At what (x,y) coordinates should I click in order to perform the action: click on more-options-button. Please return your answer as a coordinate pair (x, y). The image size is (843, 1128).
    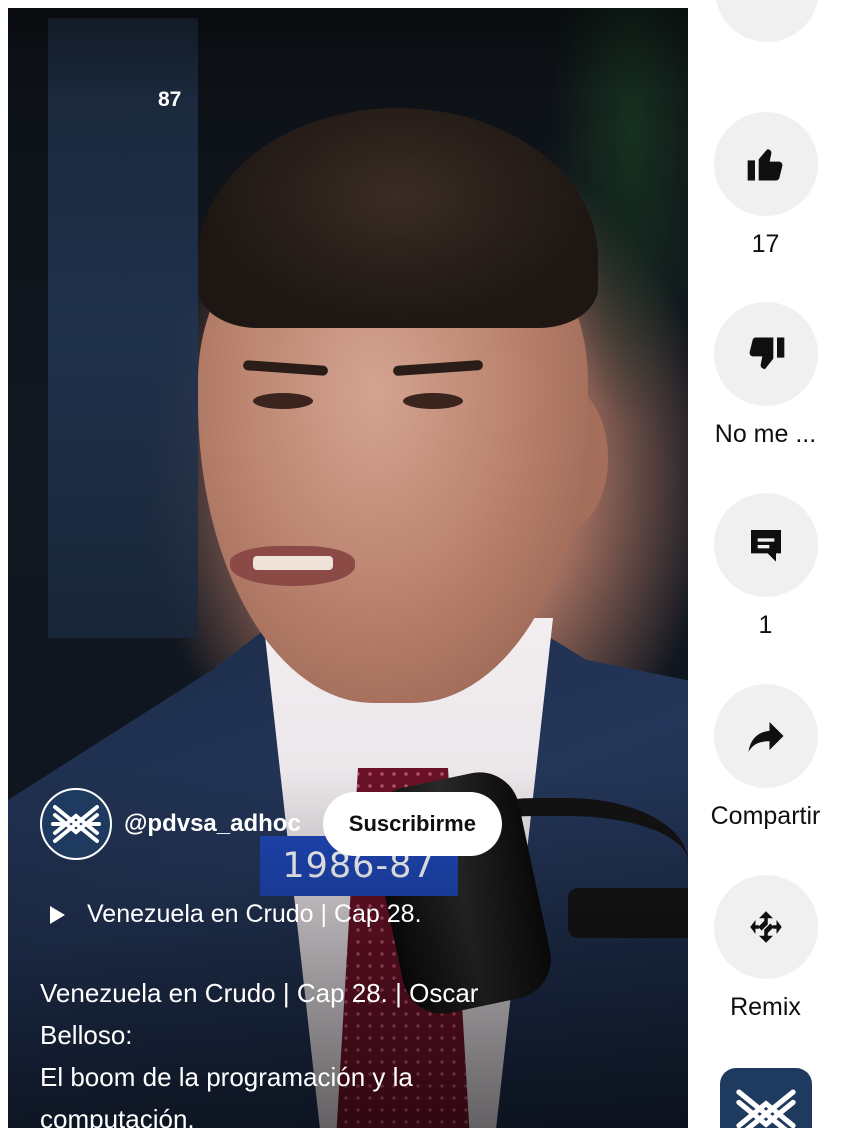
    Looking at the image, I should click on (767, 21).